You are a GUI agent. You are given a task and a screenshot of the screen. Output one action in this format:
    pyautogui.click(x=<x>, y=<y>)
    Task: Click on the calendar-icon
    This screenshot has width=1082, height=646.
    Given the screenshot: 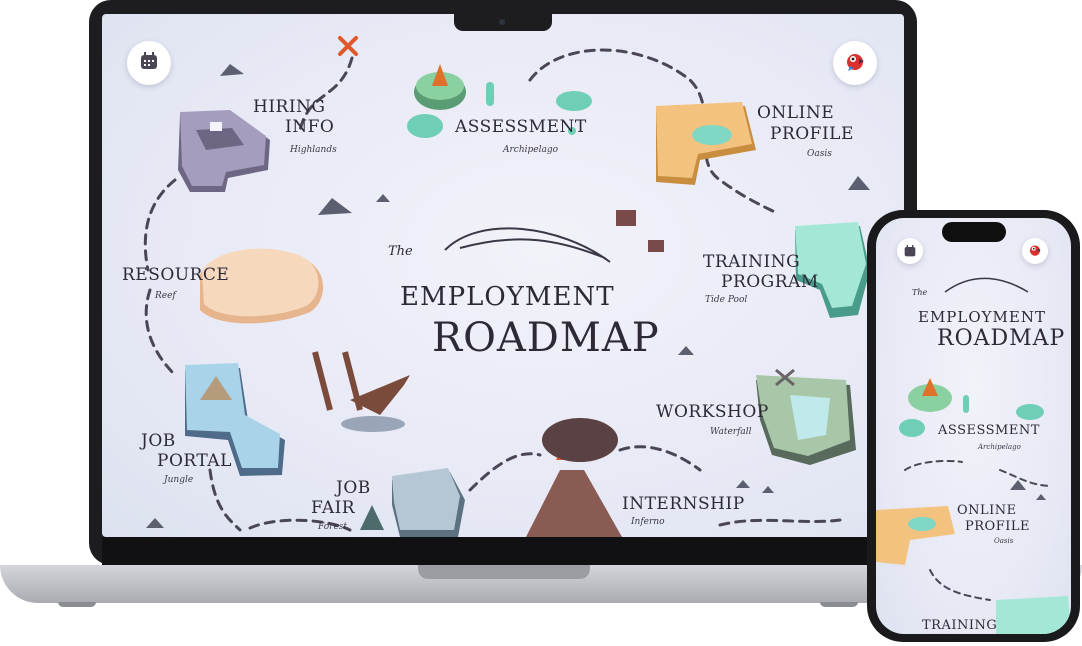 What is the action you would take?
    pyautogui.click(x=910, y=251)
    